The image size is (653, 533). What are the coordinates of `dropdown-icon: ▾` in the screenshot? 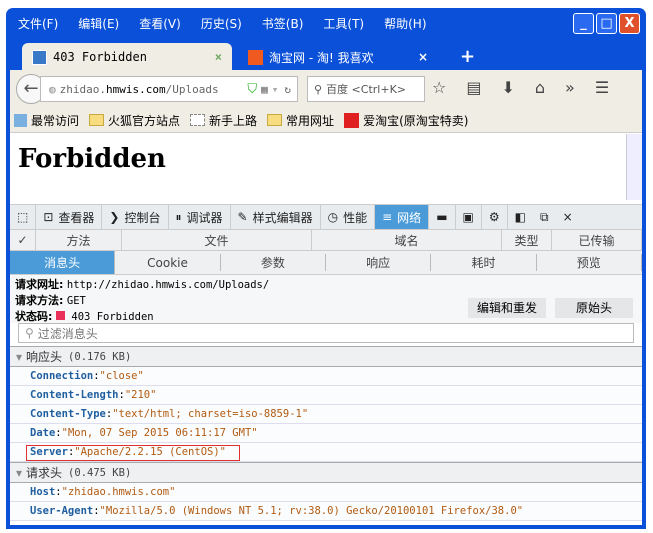 It's located at (275, 89).